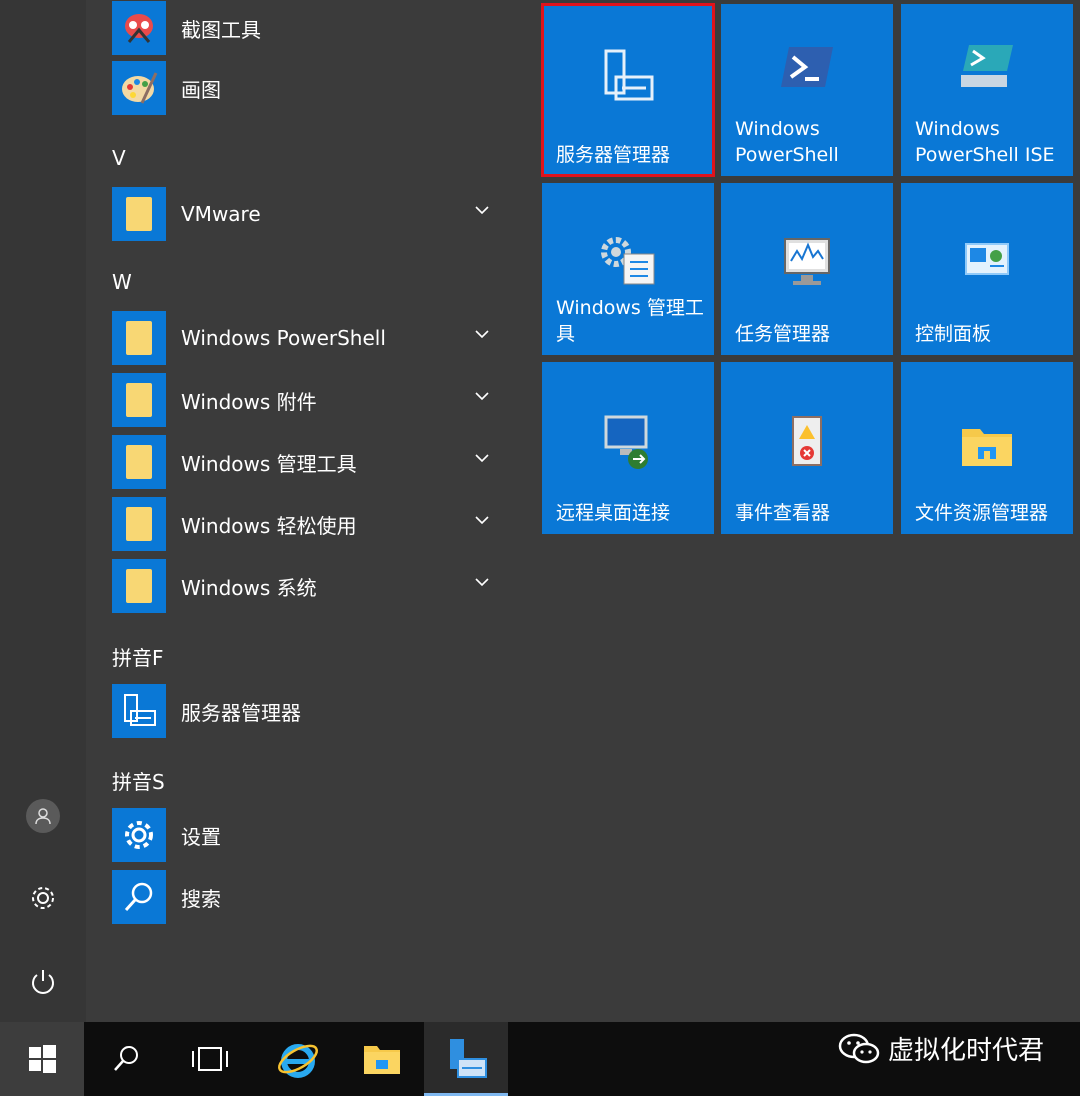 This screenshot has width=1080, height=1096. I want to click on power-icon, so click(43, 982).